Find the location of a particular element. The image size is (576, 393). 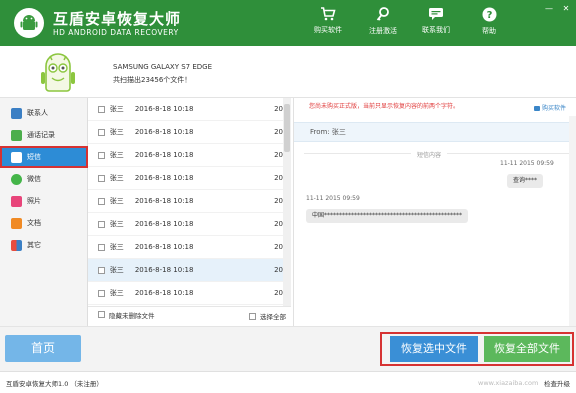

recover-all-button: 恢复全部文件 is located at coordinates (527, 349).